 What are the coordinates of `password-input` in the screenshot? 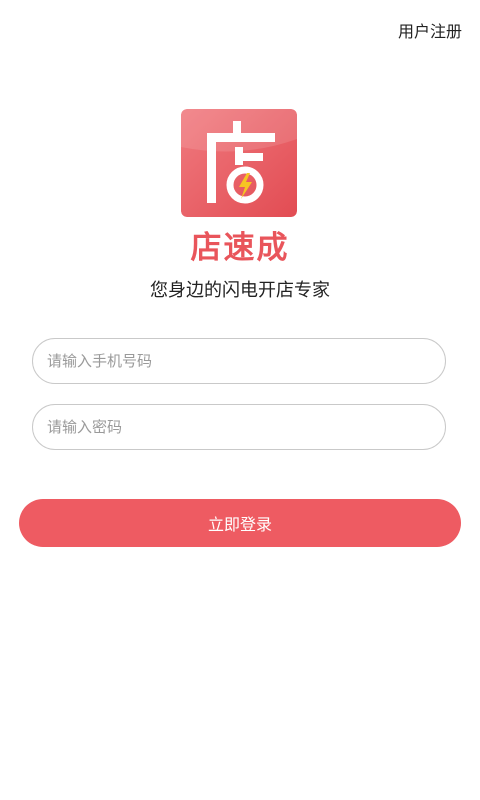 It's located at (239, 427).